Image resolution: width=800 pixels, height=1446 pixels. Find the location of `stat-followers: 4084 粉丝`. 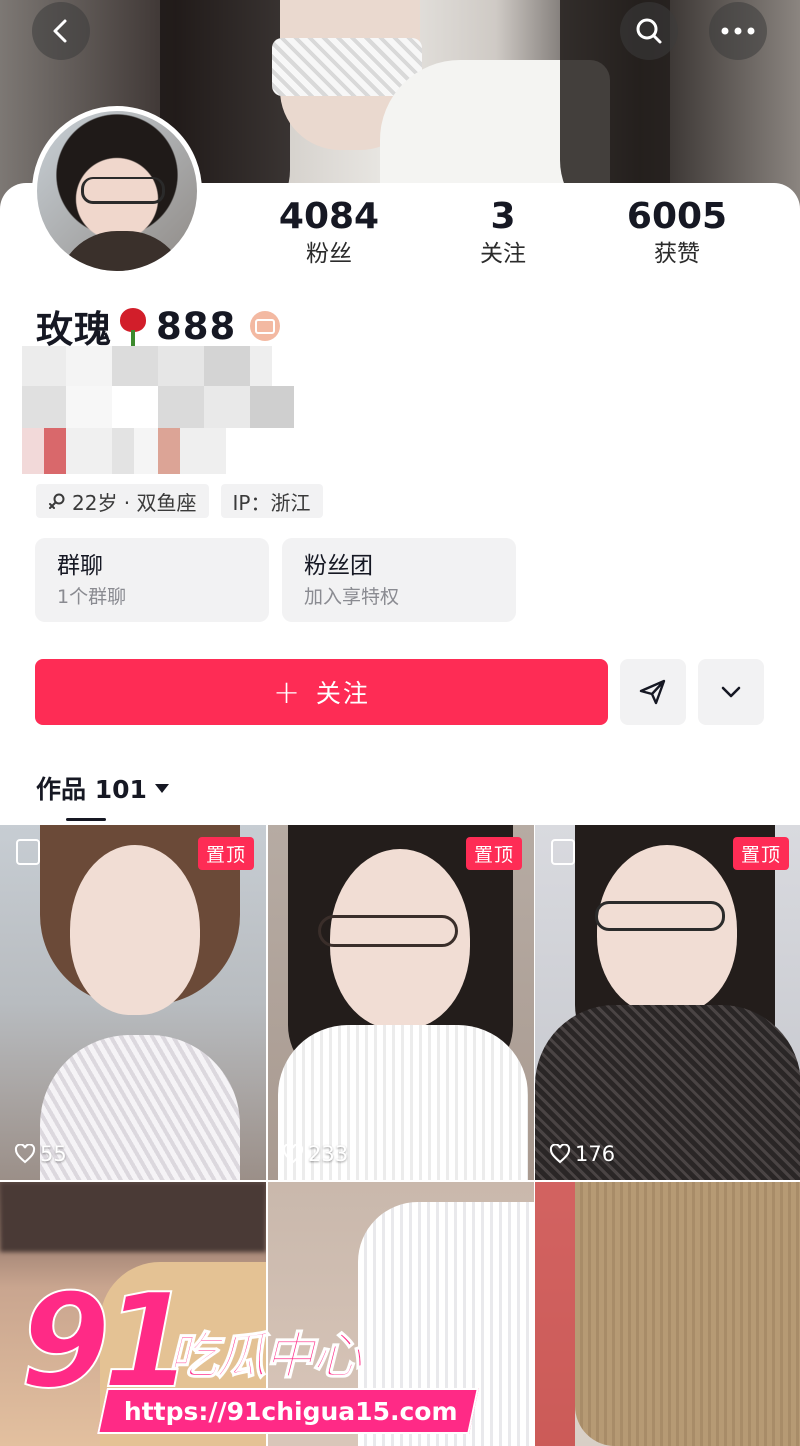

stat-followers: 4084 粉丝 is located at coordinates (329, 234).